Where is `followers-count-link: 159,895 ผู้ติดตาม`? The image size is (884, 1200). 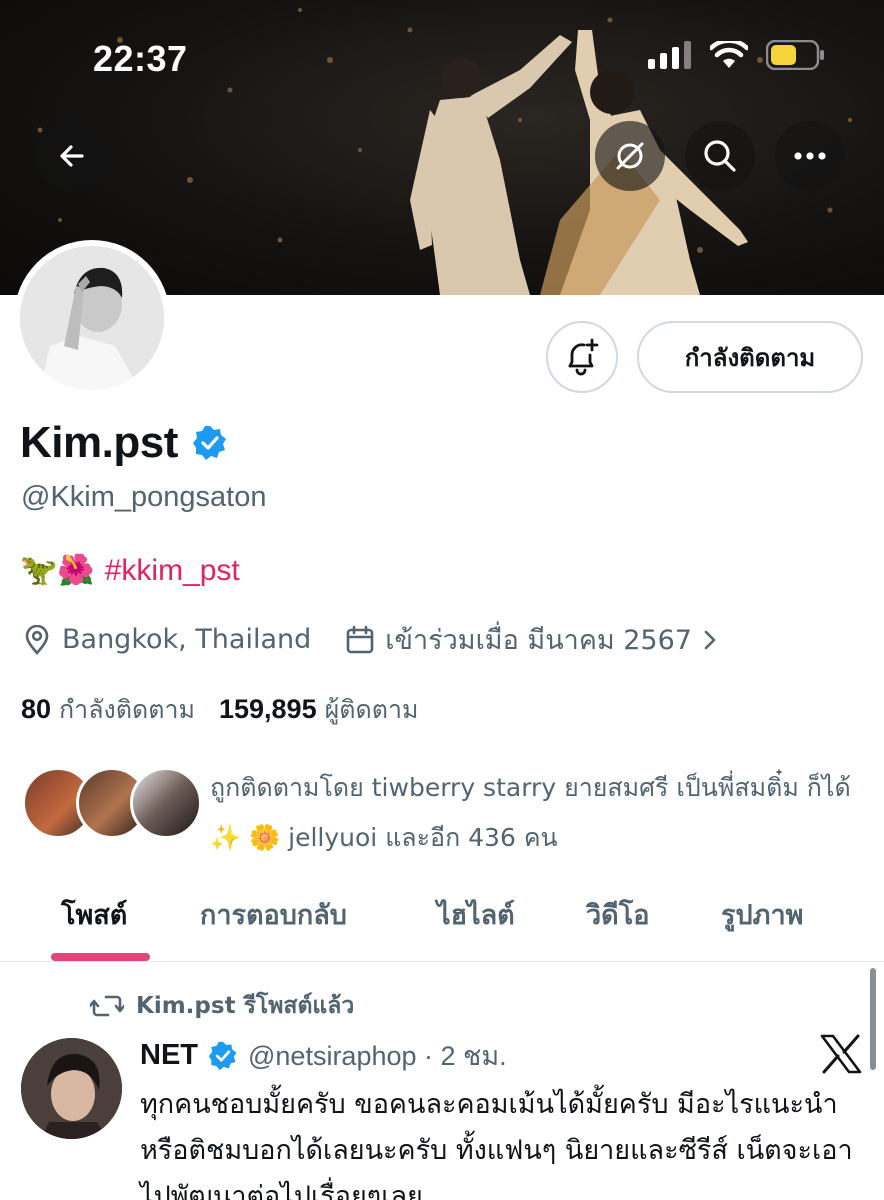 followers-count-link: 159,895 ผู้ติดตาม is located at coordinates (318, 710).